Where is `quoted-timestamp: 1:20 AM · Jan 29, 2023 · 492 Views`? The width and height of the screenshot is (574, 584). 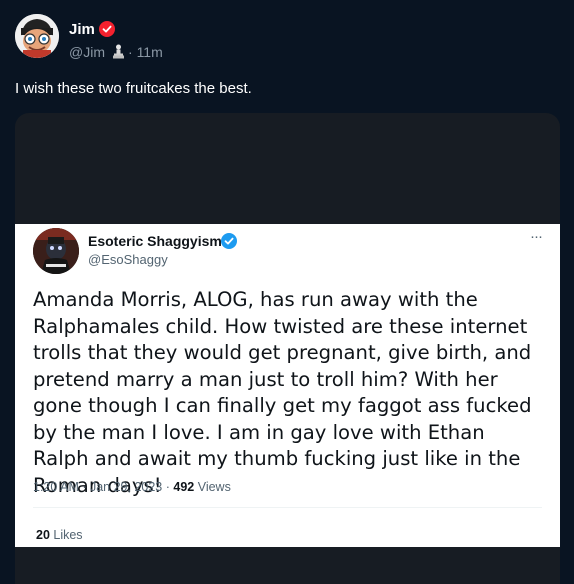
quoted-timestamp: 1:20 AM · Jan 29, 2023 · 492 Views is located at coordinates (132, 487).